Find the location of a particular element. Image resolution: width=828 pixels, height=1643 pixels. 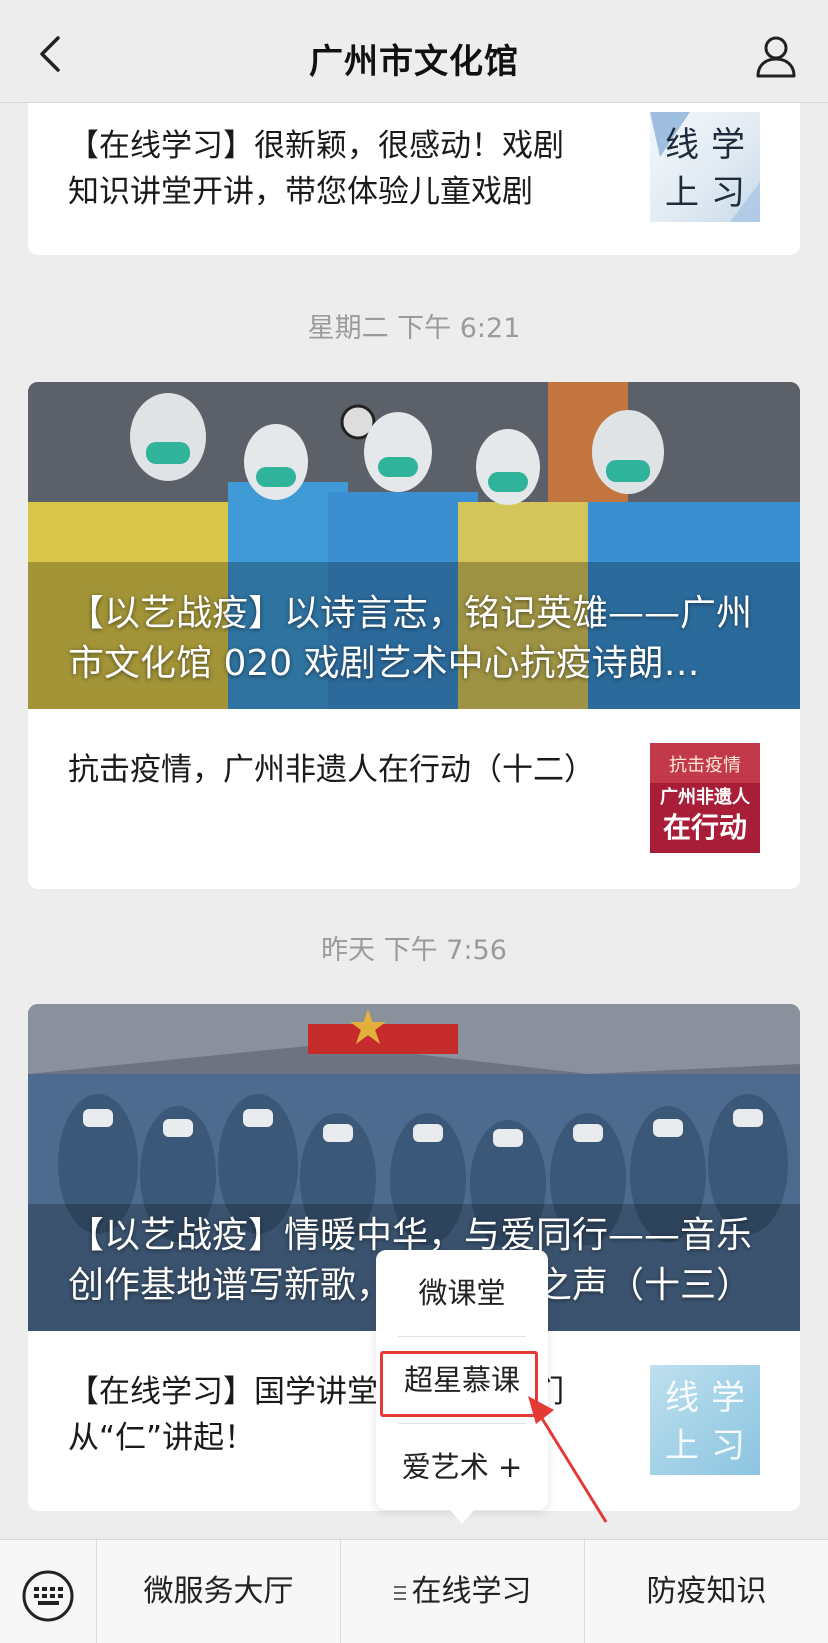

article-title: 抗击疫情，广州非遗人在行动（十二） is located at coordinates (328, 770).